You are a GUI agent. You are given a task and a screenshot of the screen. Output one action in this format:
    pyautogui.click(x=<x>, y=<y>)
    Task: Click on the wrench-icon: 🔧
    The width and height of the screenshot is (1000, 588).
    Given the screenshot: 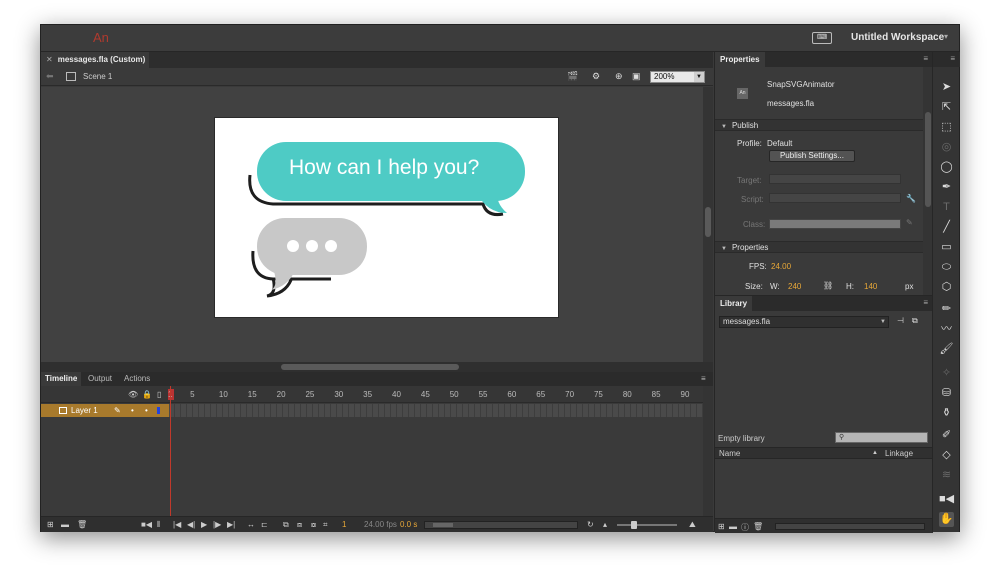 What is the action you would take?
    pyautogui.click(x=911, y=198)
    